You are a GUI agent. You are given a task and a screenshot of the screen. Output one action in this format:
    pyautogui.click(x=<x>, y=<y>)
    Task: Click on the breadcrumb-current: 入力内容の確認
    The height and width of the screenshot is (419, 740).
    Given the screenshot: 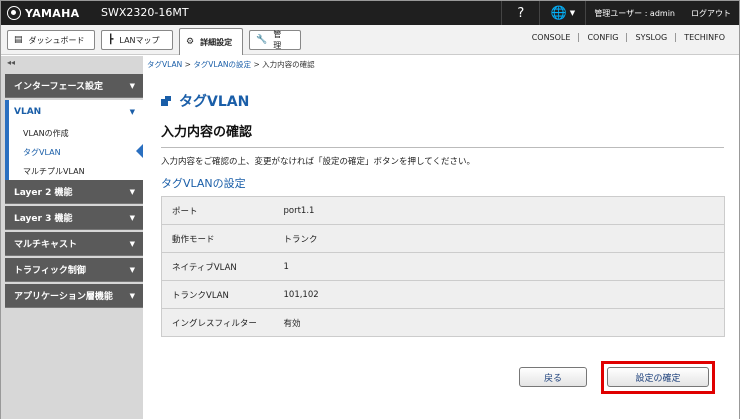 What is the action you would take?
    pyautogui.click(x=288, y=64)
    